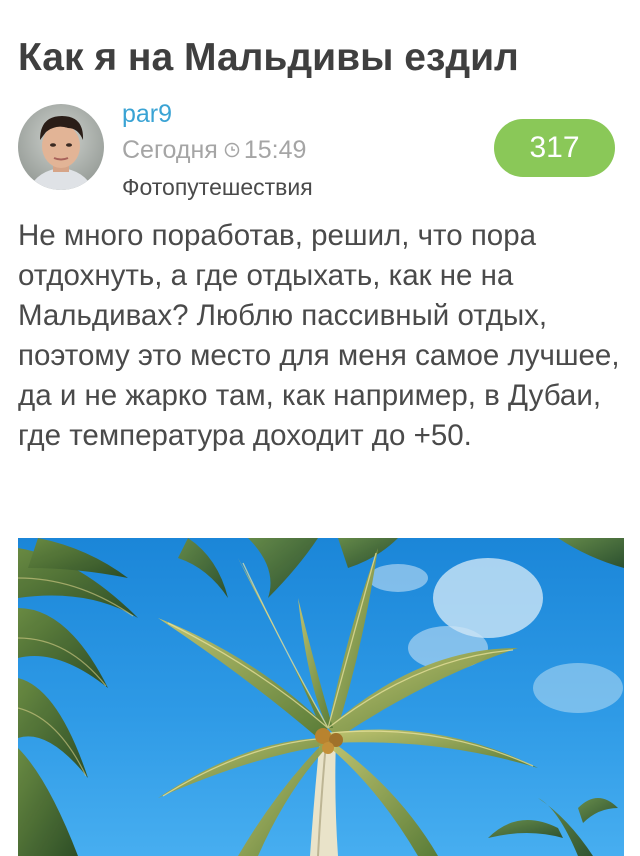 The height and width of the screenshot is (856, 640). I want to click on author-name-link: par9, so click(147, 114).